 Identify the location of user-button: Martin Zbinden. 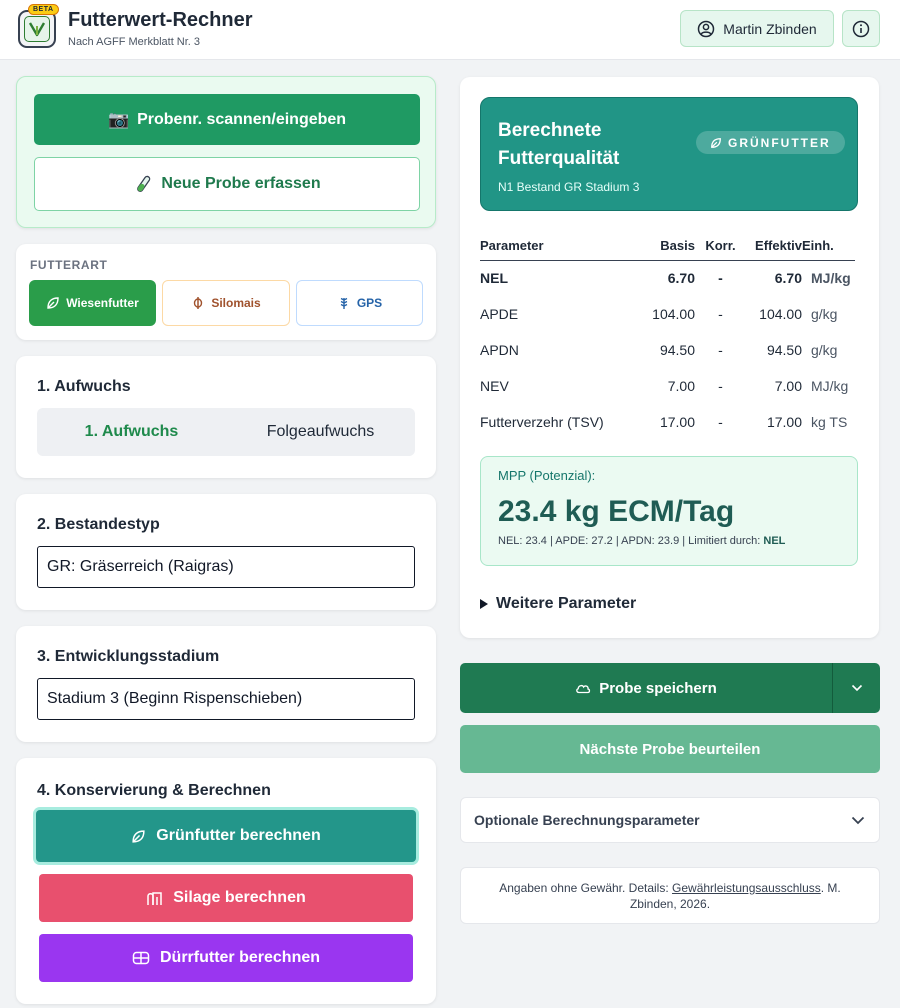
(757, 28).